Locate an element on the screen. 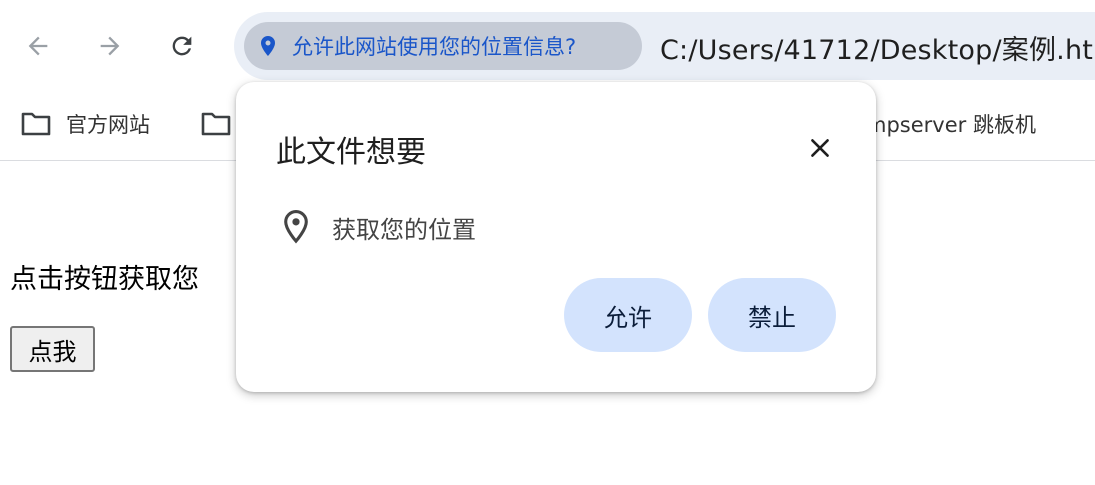 Image resolution: width=1095 pixels, height=485 pixels. back-button is located at coordinates (38, 46).